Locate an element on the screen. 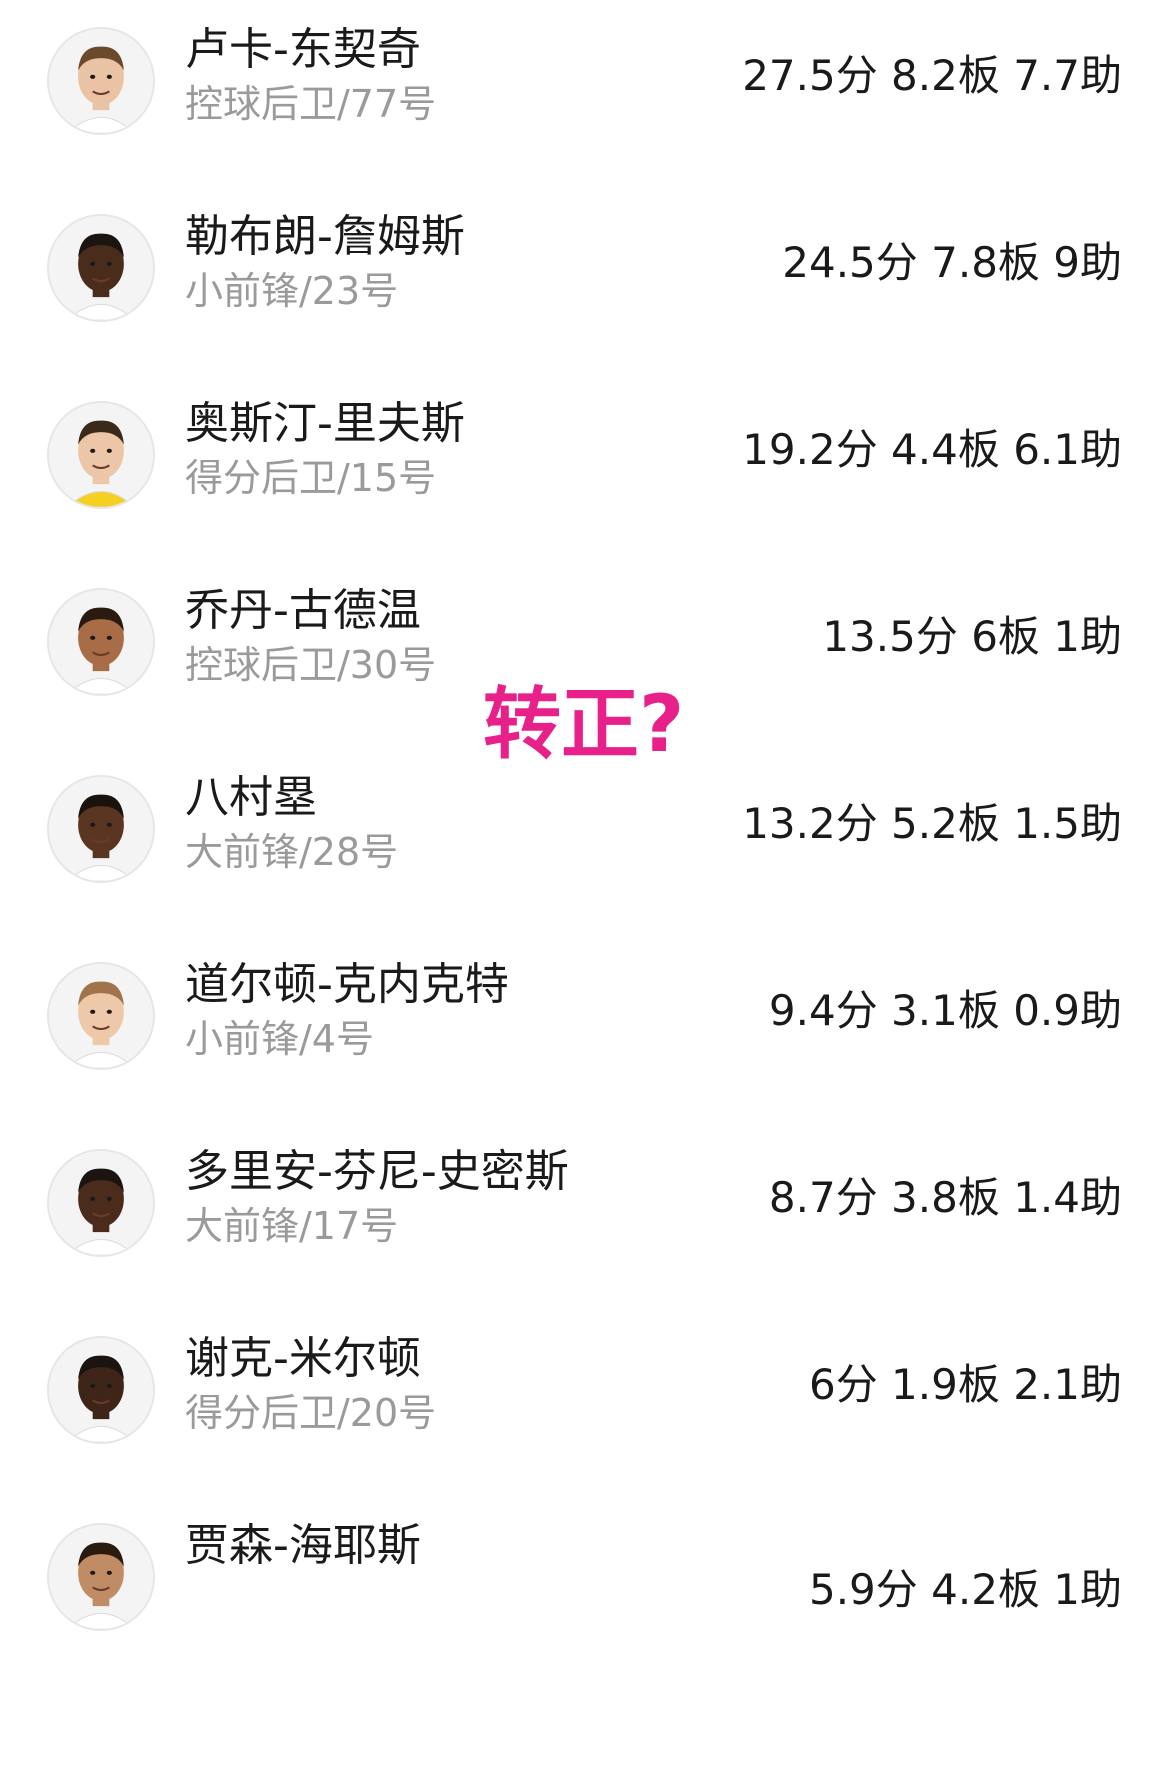  player-name: 勒布朗-詹姆斯 is located at coordinates (325, 236).